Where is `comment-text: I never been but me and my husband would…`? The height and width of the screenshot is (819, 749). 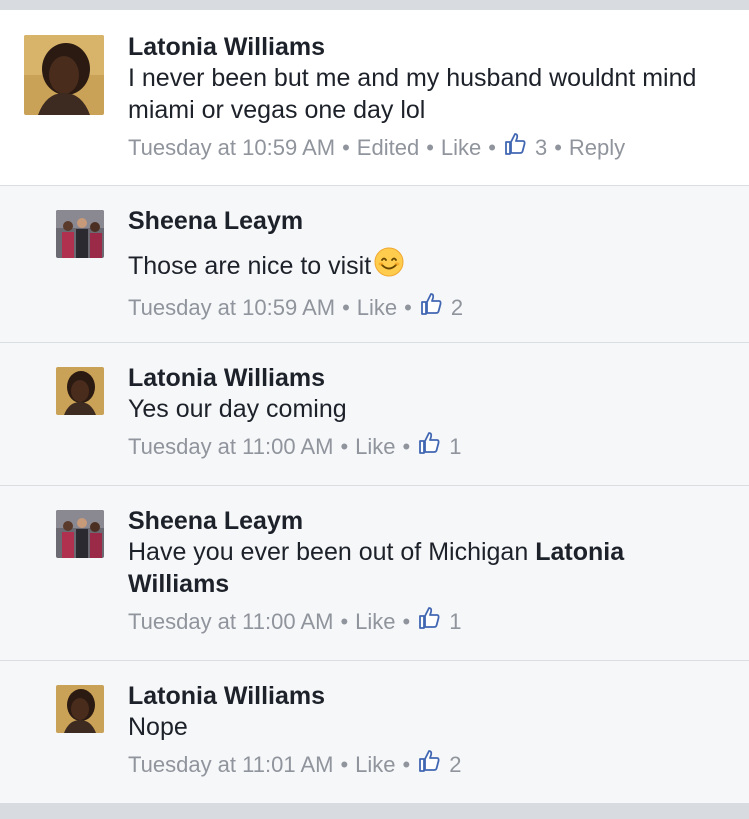 comment-text: I never been but me and my husband would… is located at coordinates (412, 94).